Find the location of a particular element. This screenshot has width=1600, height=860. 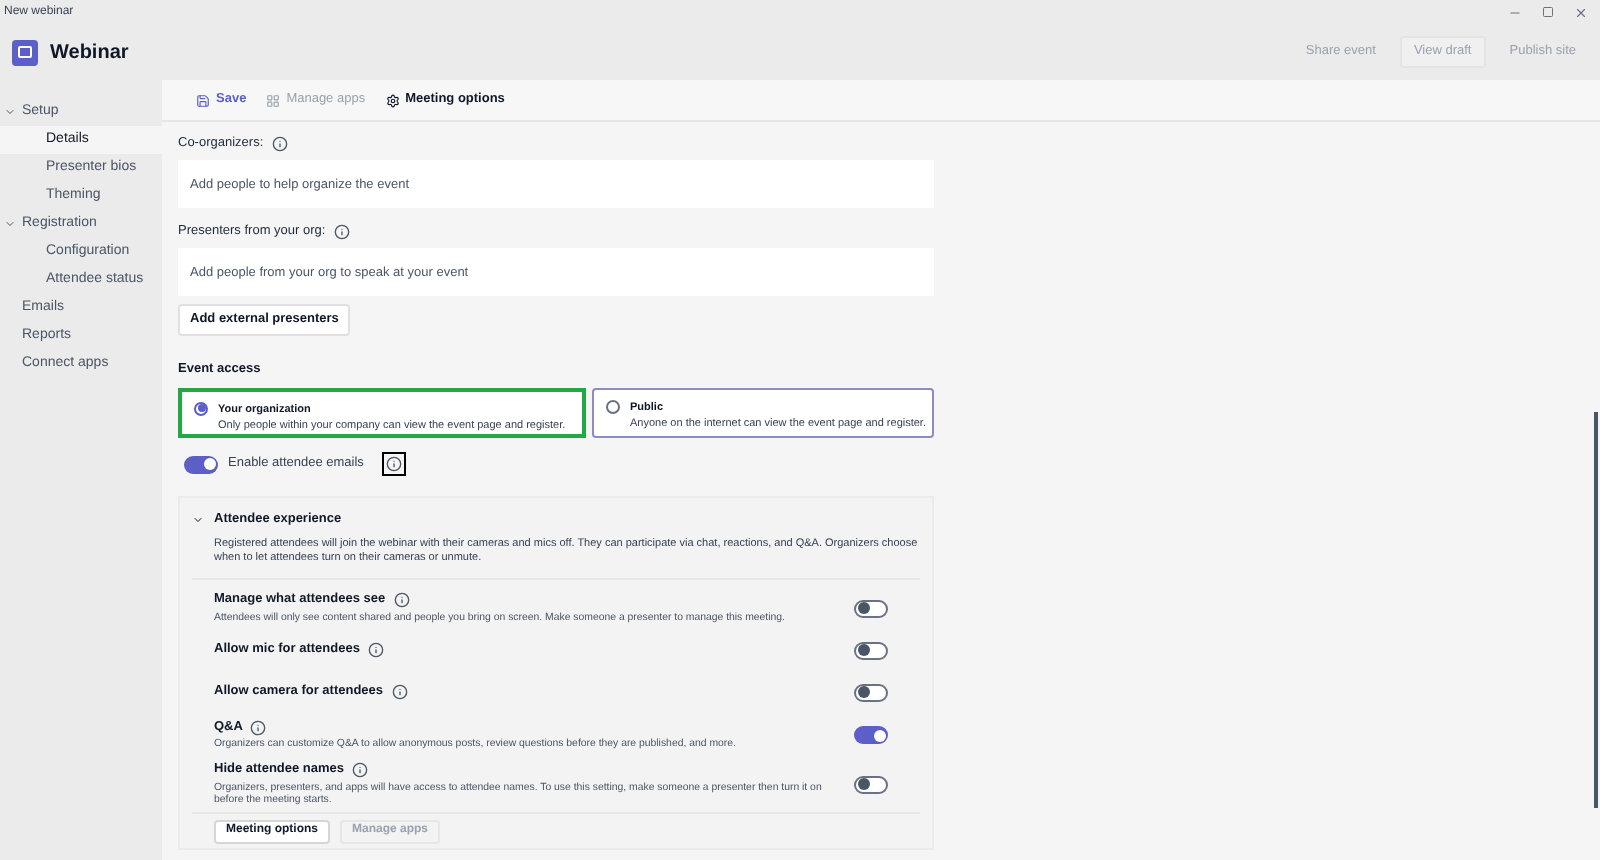

gear-icon is located at coordinates (392, 100).